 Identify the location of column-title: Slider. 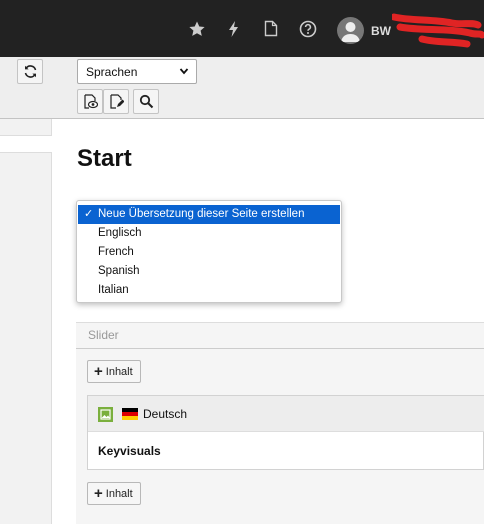
(103, 335).